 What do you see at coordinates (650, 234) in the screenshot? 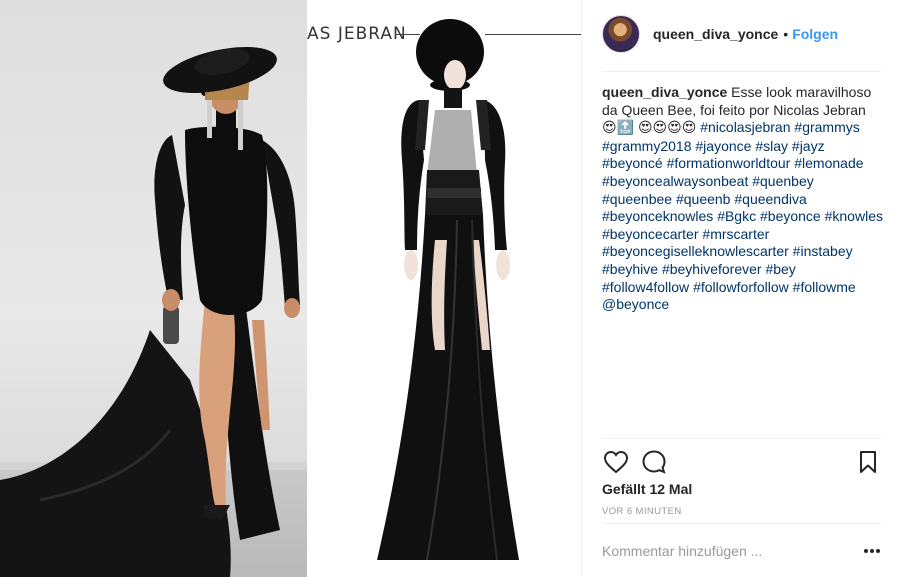
I see `hashtag-link: #beyoncecarter` at bounding box center [650, 234].